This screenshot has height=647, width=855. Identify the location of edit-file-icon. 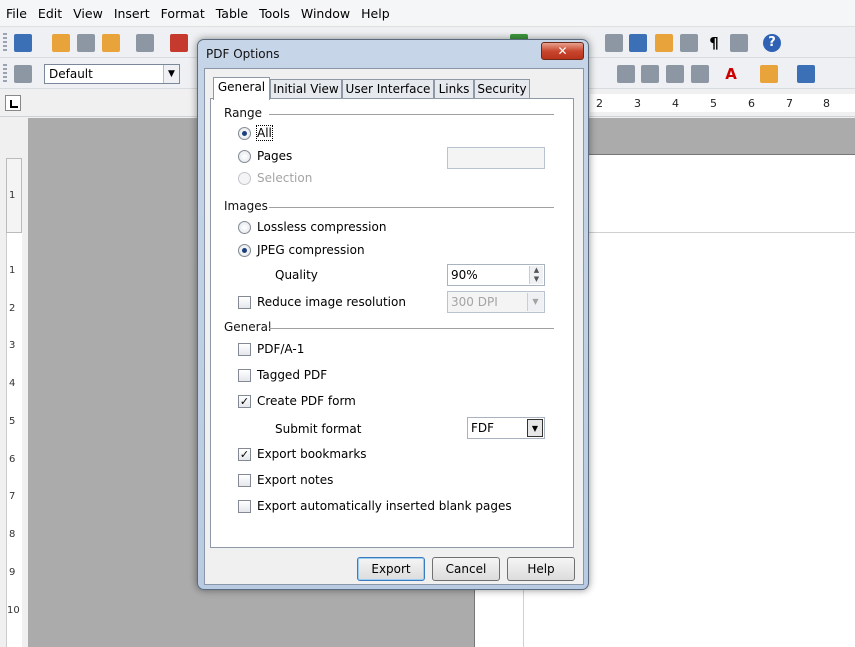
(145, 43).